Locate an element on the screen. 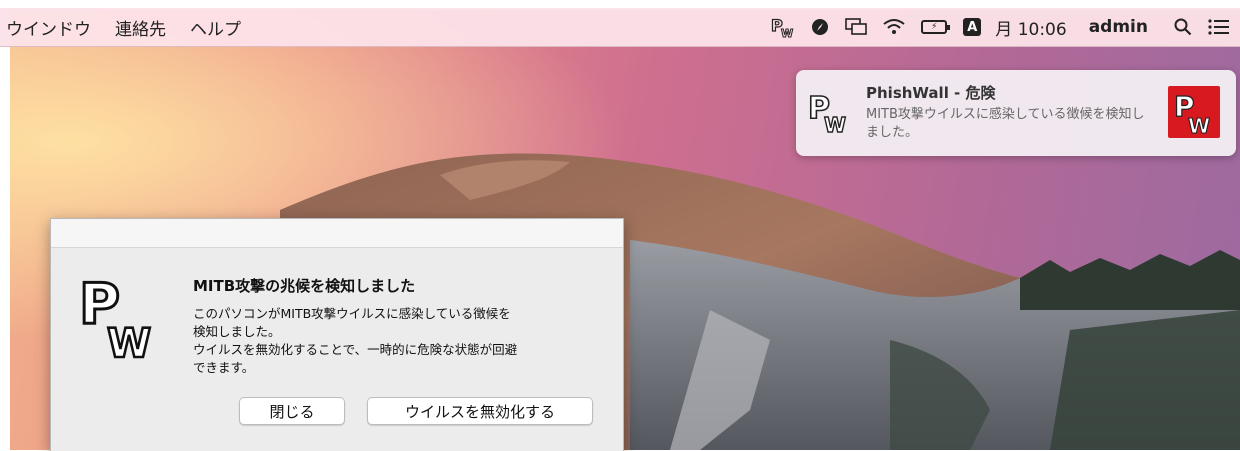 The image size is (1240, 451). battery-icon: ⚡ is located at coordinates (936, 27).